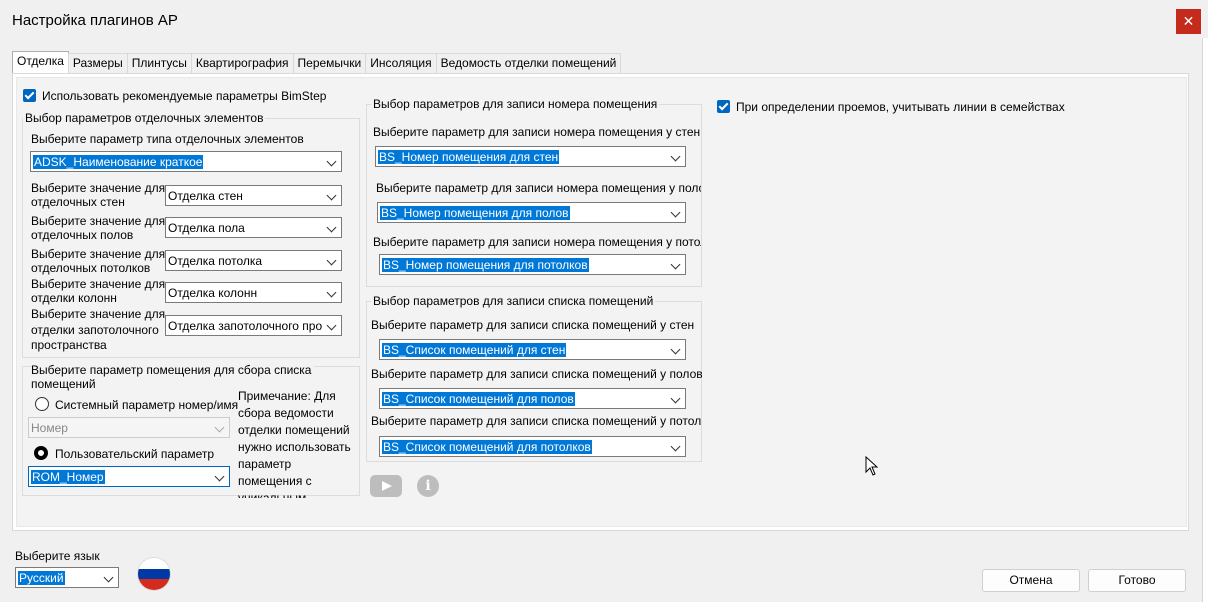 The image size is (1208, 602). Describe the element at coordinates (129, 427) in the screenshot. I see `system-param-combo: Номер` at that location.